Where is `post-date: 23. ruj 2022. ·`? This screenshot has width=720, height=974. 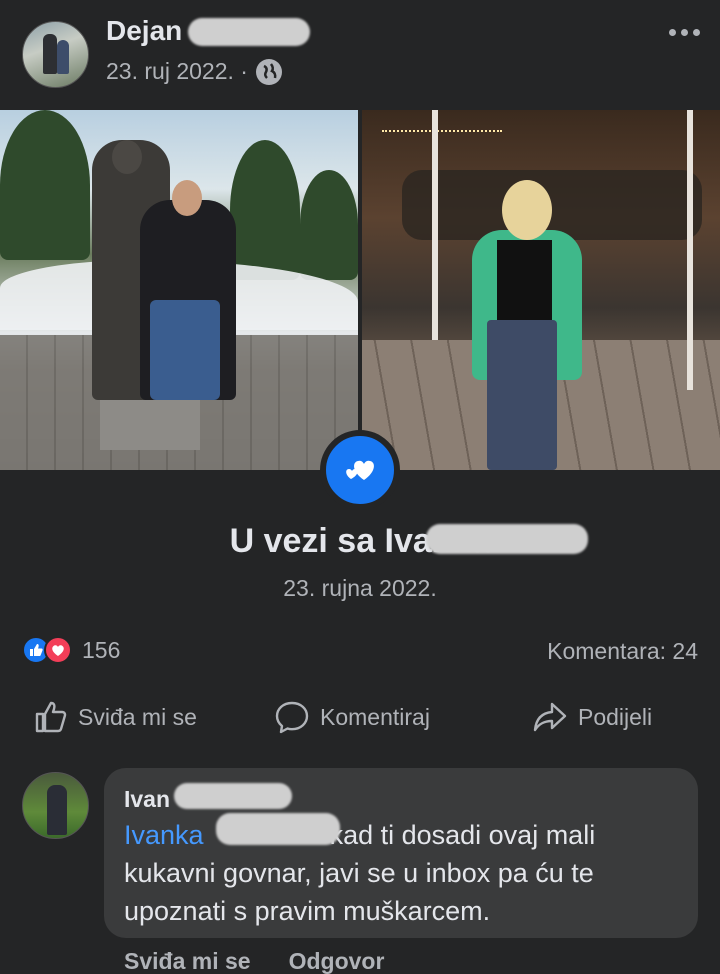 post-date: 23. ruj 2022. · is located at coordinates (177, 71).